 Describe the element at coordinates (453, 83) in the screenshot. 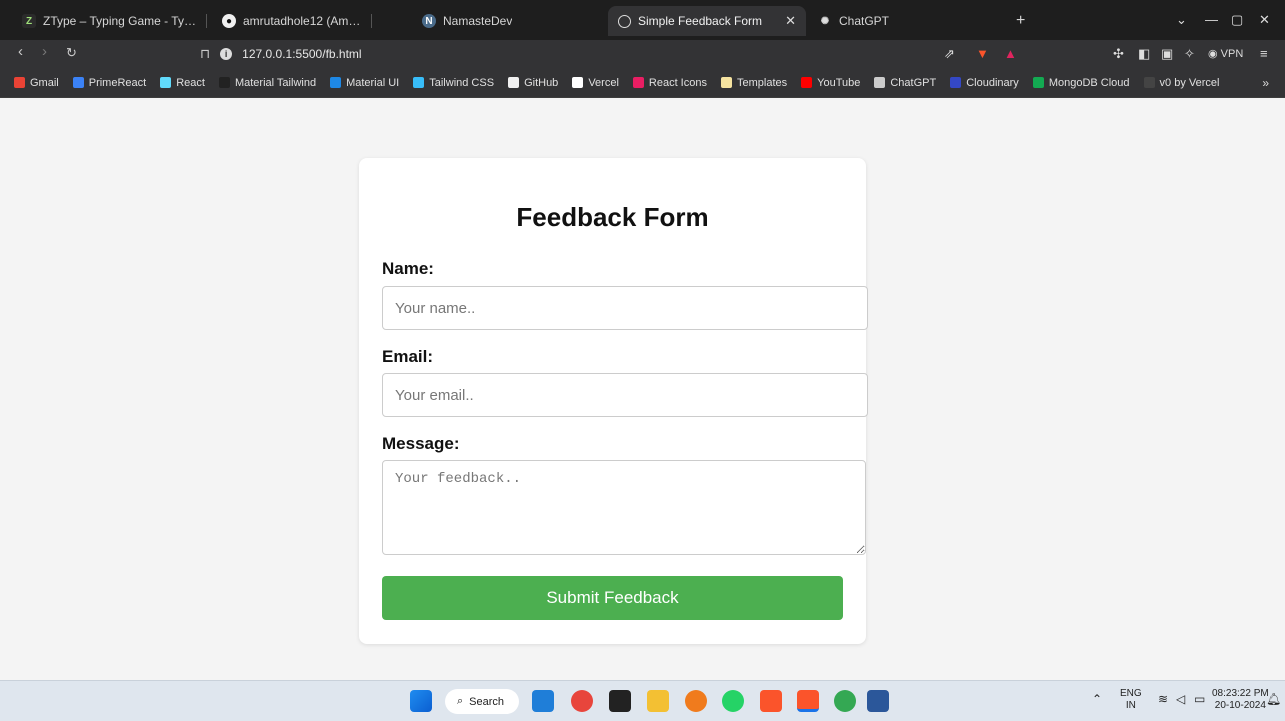

I see `bookmark-tailwind-css: Tailwind CSS` at that location.